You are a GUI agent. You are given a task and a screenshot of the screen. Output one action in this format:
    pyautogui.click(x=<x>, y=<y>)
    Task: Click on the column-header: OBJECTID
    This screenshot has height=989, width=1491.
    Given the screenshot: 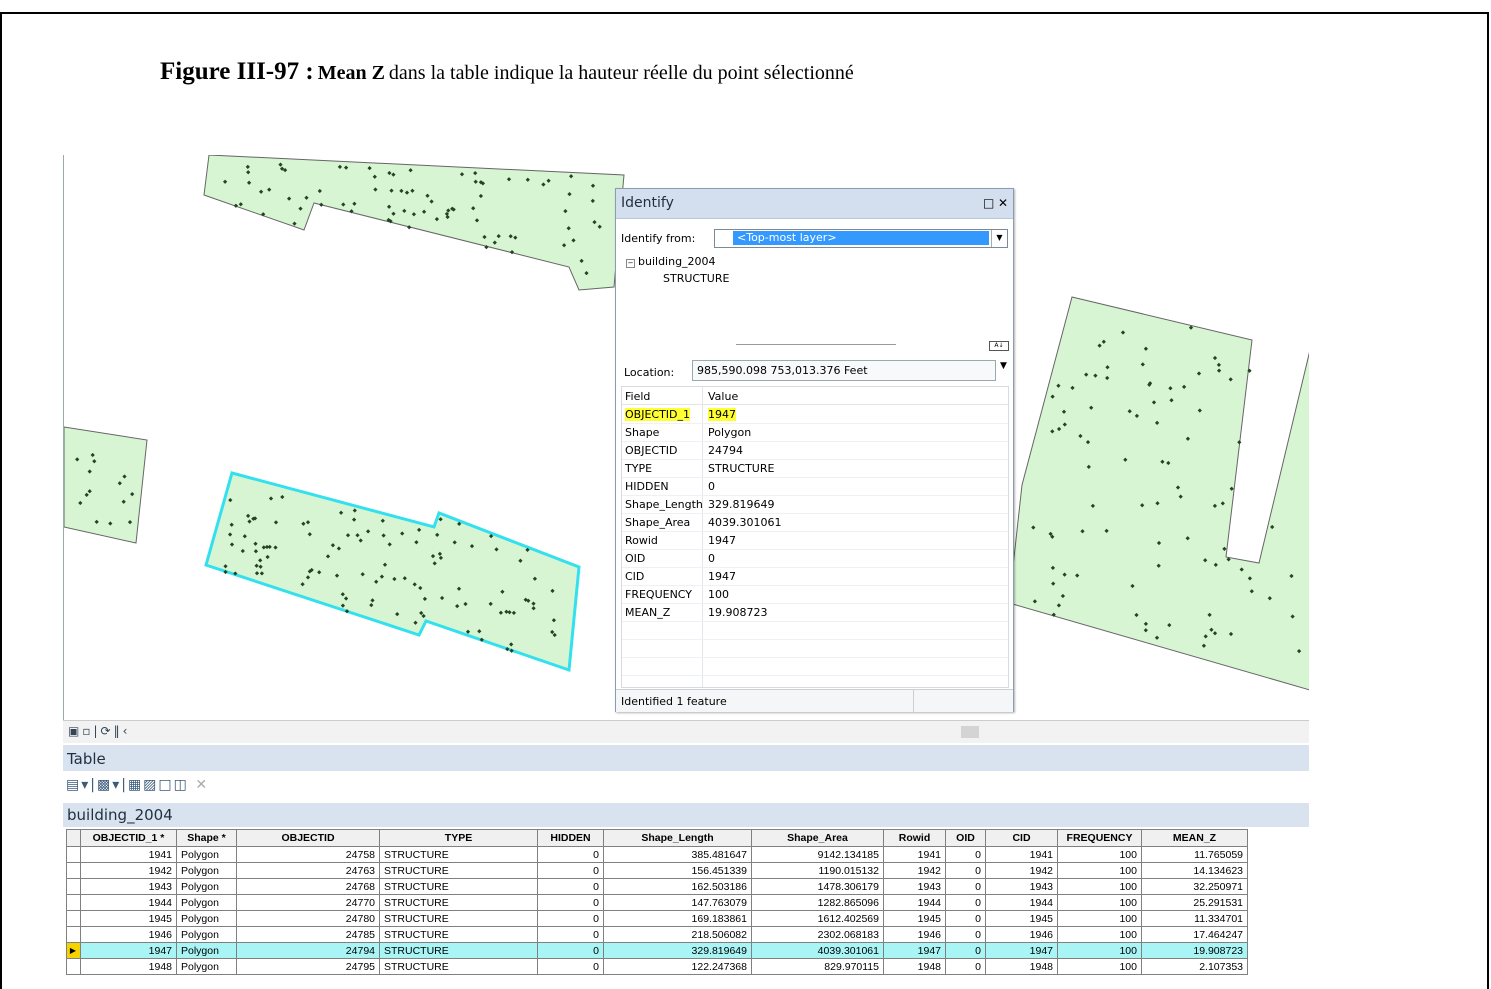 What is the action you would take?
    pyautogui.click(x=308, y=838)
    